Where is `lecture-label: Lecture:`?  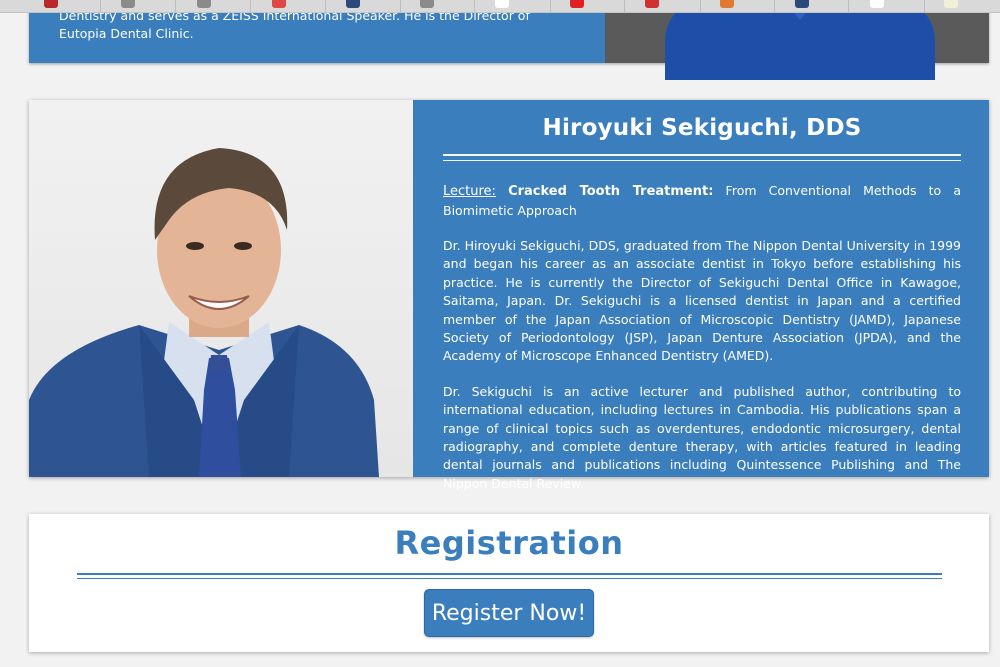 lecture-label: Lecture: is located at coordinates (469, 191).